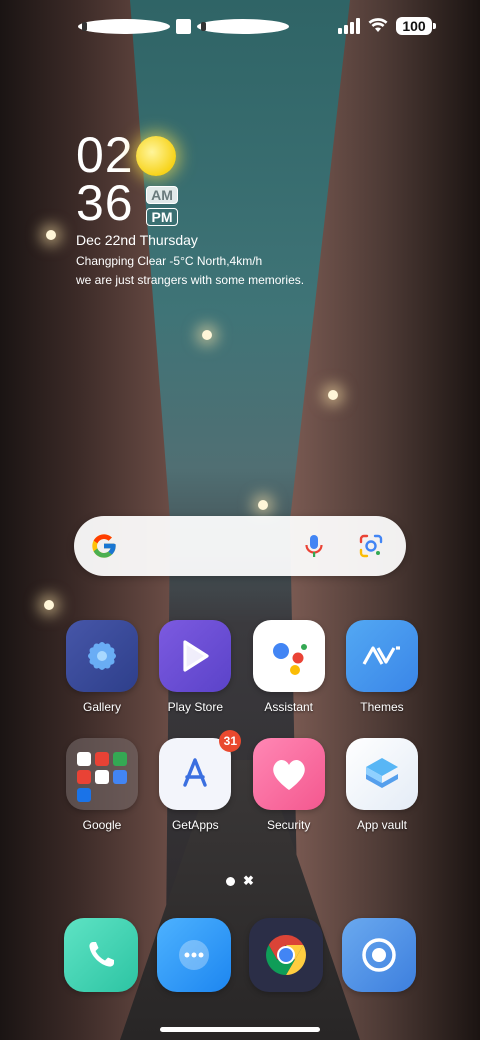  Describe the element at coordinates (102, 777) in the screenshot. I see `mini-meet-icon` at that location.